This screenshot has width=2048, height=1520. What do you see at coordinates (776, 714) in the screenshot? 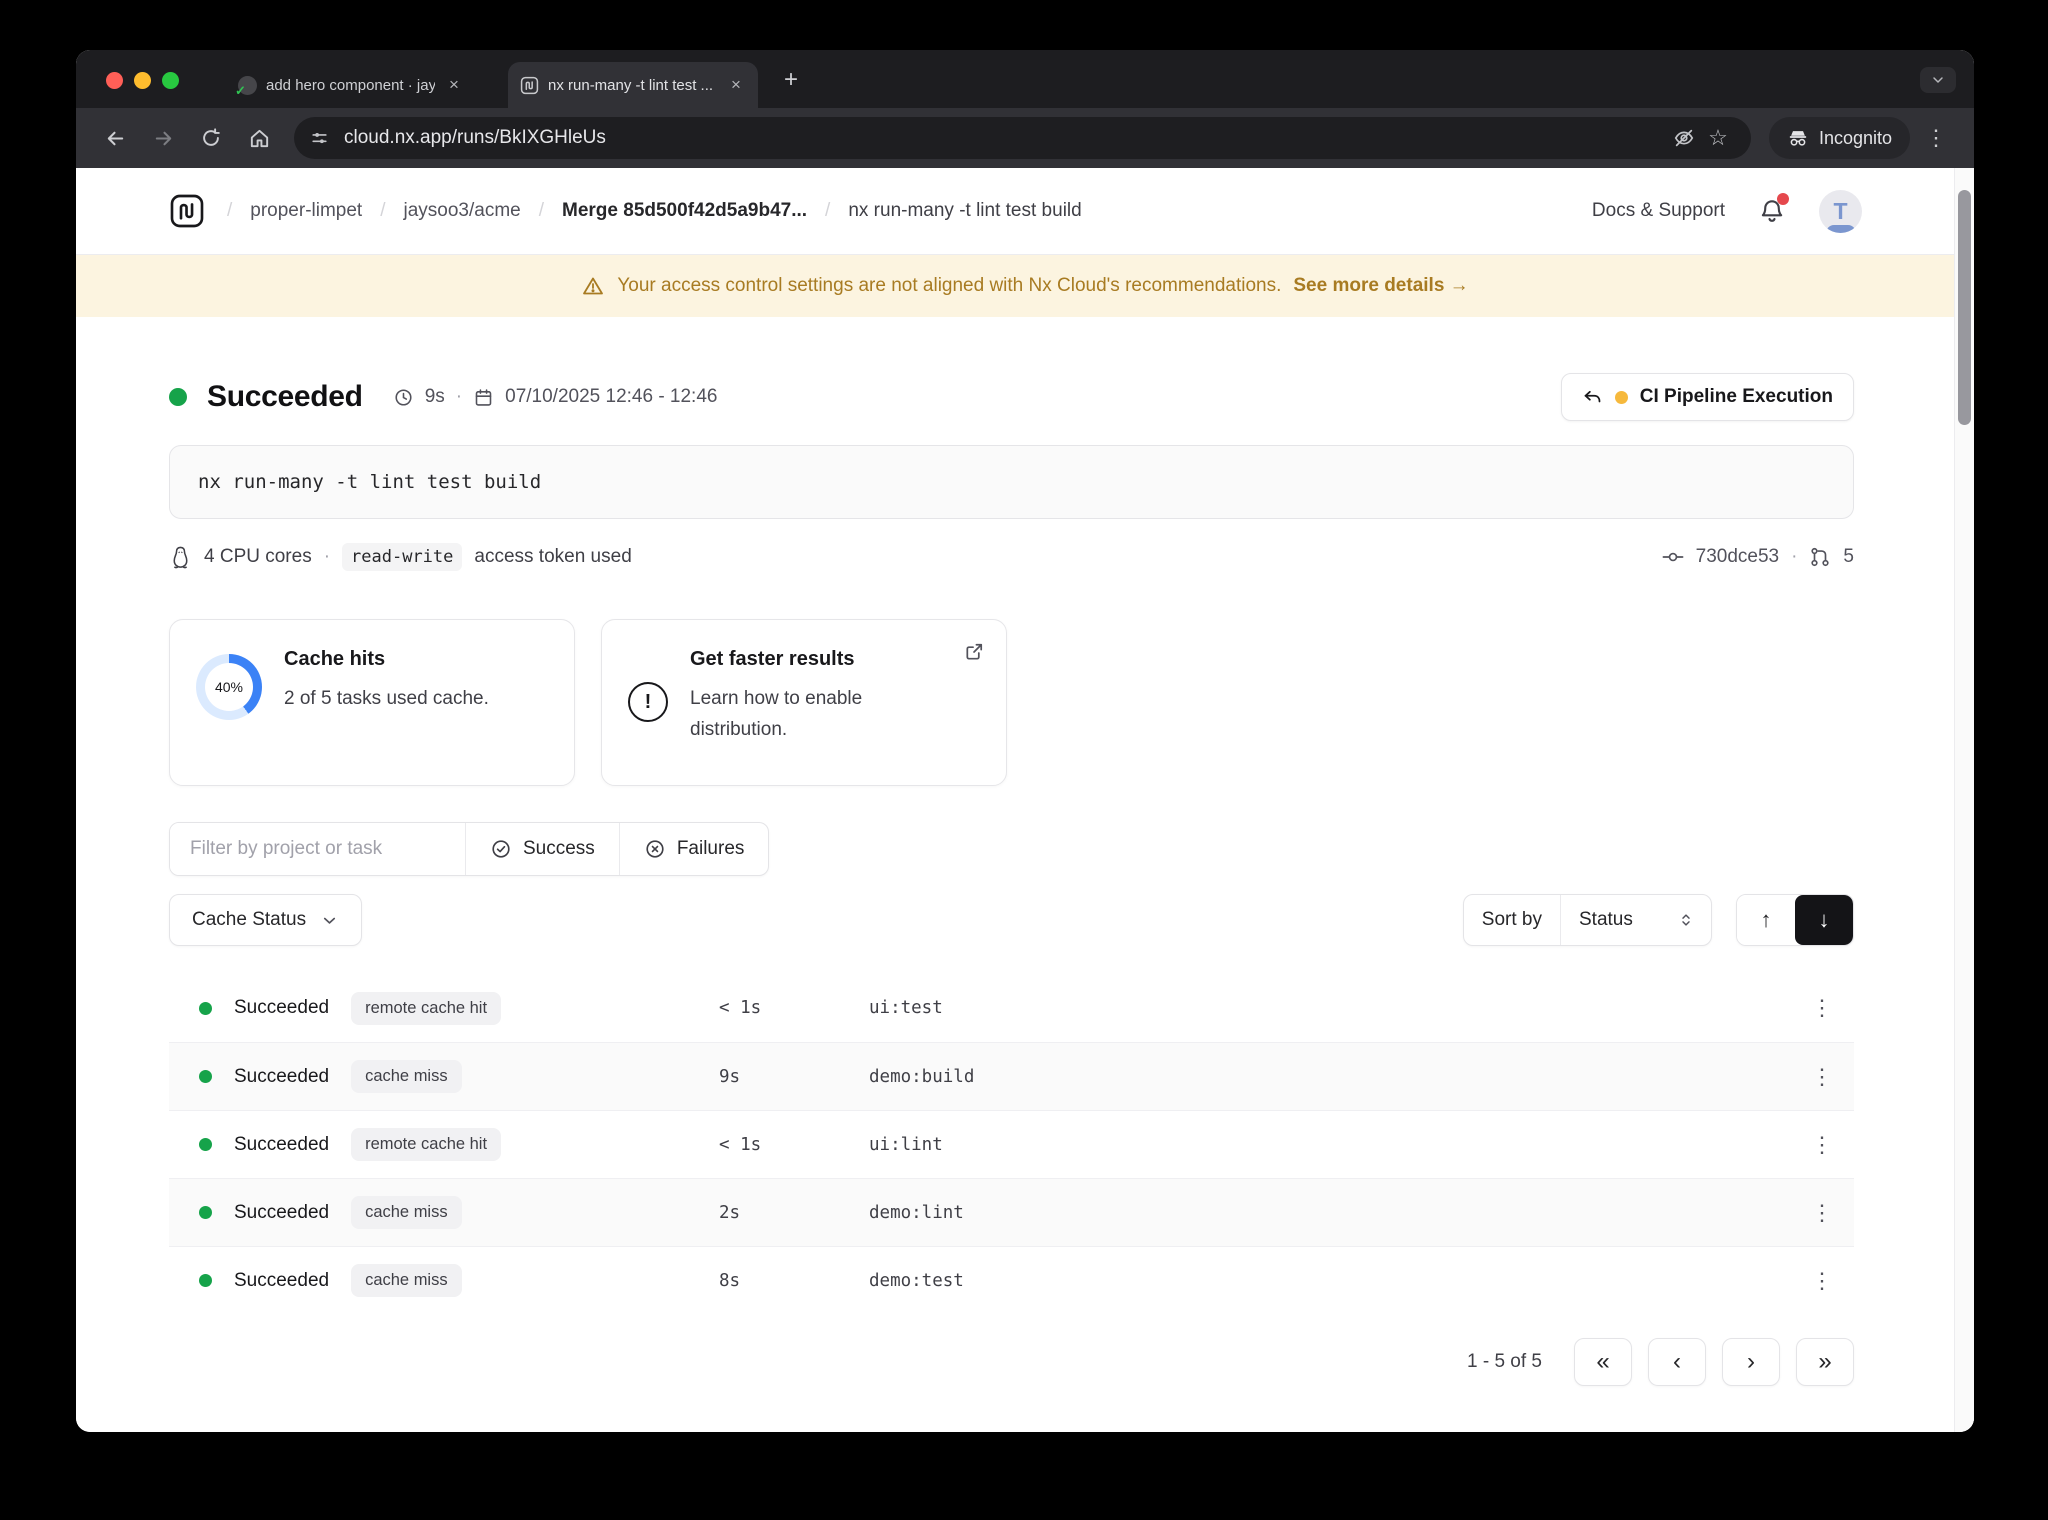
I see `distribution-body: Learn how to enable distribution.` at bounding box center [776, 714].